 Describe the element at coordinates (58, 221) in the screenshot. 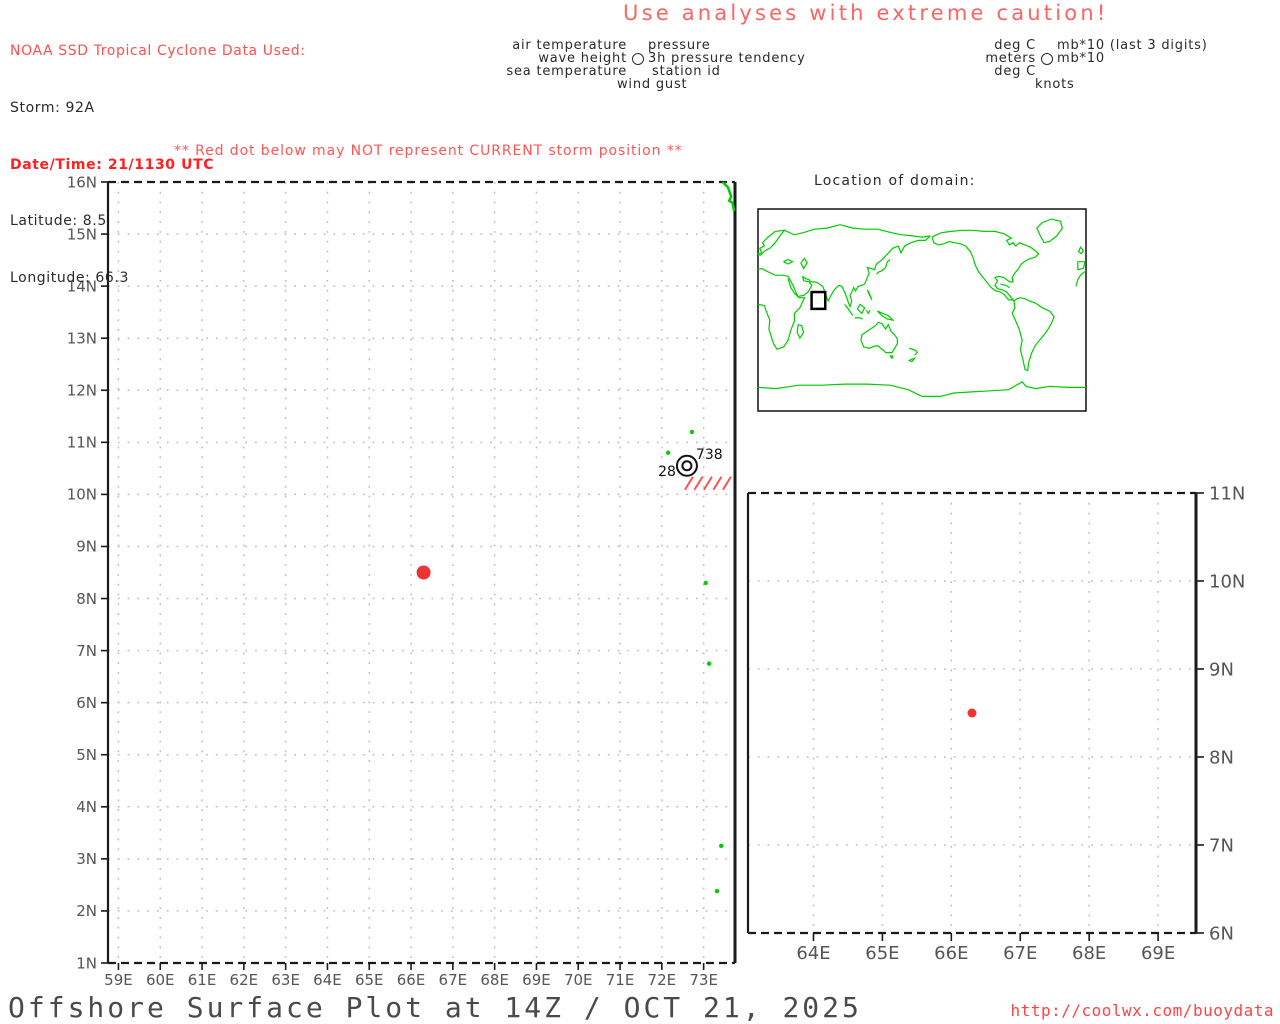

I see `storm-latitude-line: Latitude: 8.5` at that location.